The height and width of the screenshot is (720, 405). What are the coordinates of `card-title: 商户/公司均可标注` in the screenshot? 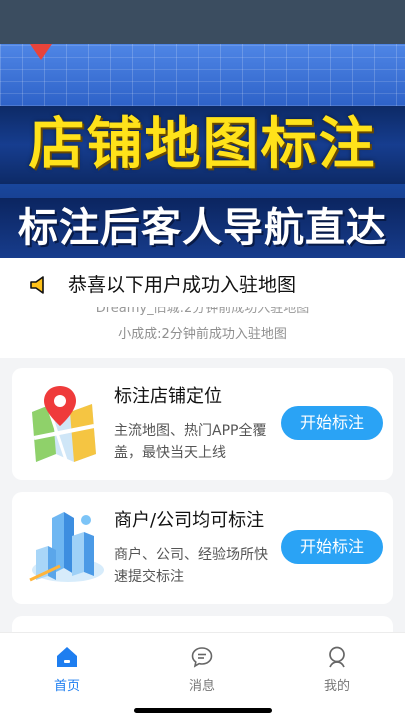 It's located at (189, 520).